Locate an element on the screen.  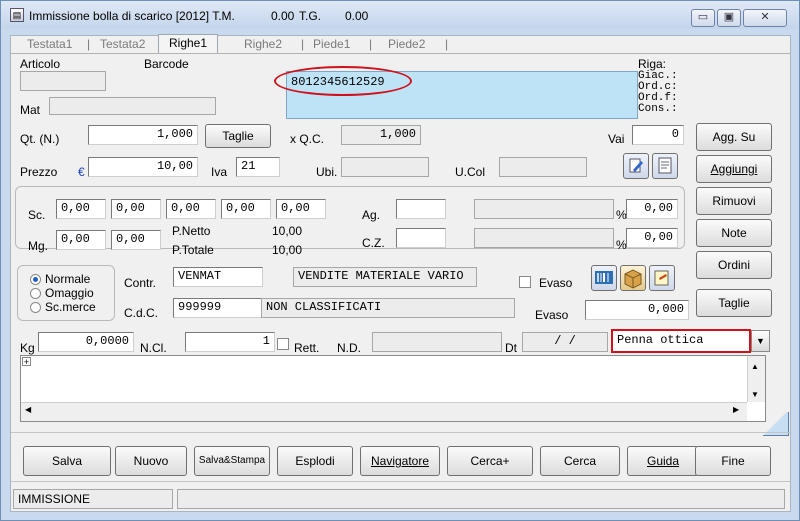
dropdown-arrow-button: ▼ is located at coordinates (760, 341).